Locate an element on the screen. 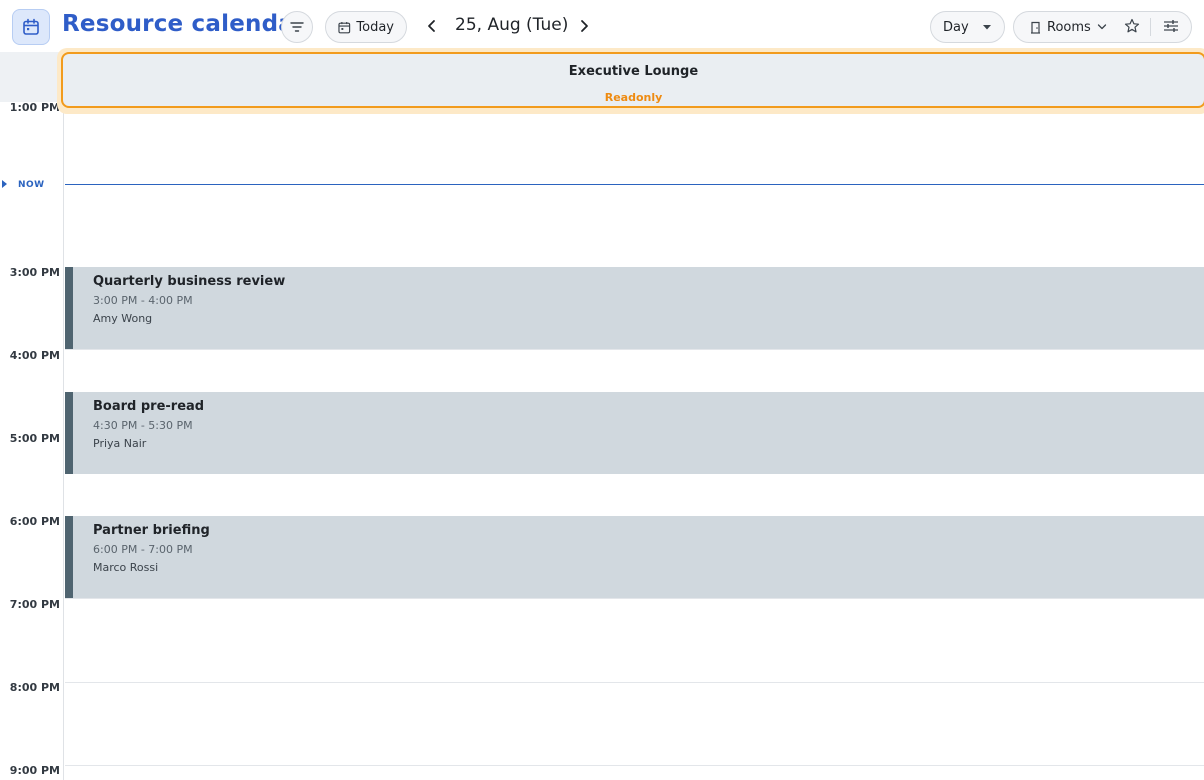  calendar-app-icon is located at coordinates (31, 27).